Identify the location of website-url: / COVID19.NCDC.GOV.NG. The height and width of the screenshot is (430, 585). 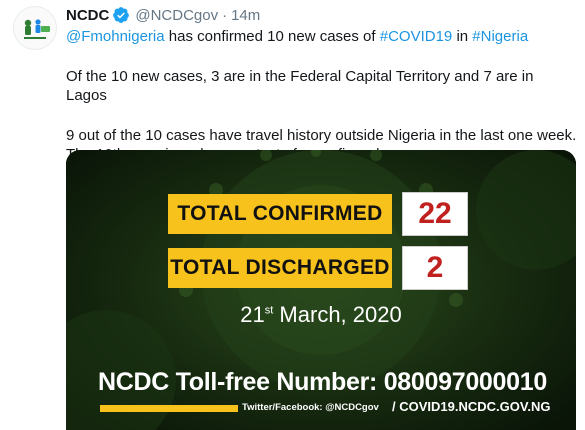
(471, 406).